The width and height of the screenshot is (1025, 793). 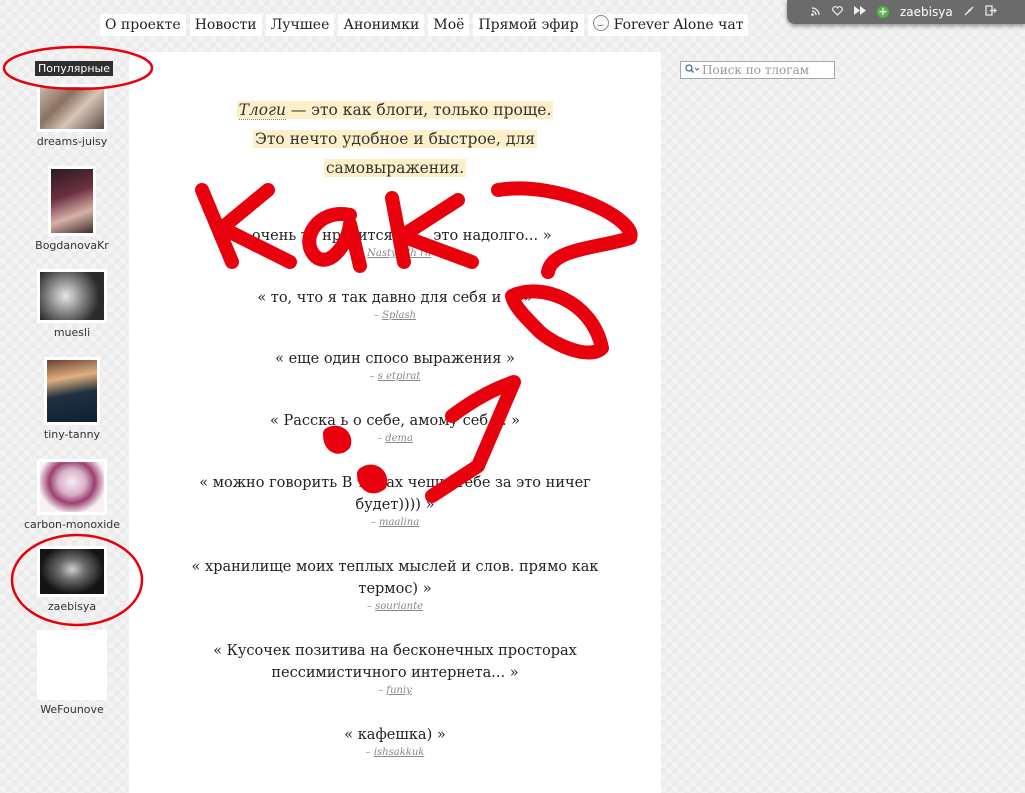 I want to click on quote-author-link: maalina, so click(x=399, y=522).